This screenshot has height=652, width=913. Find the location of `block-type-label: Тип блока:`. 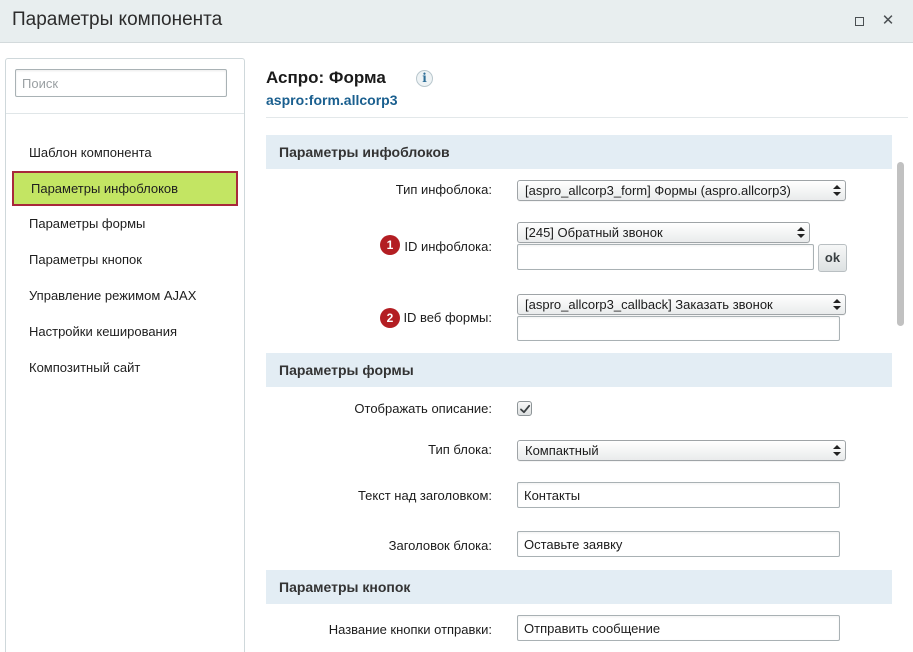

block-type-label: Тип блока: is located at coordinates (460, 449).